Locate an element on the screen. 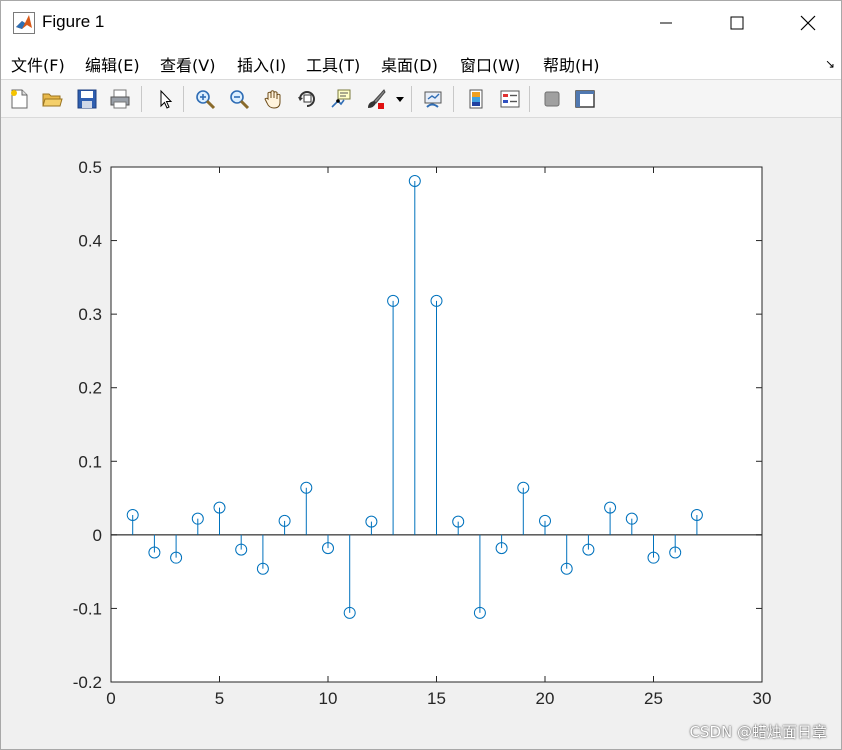 Image resolution: width=842 pixels, height=750 pixels. pan-hand-icon is located at coordinates (272, 99).